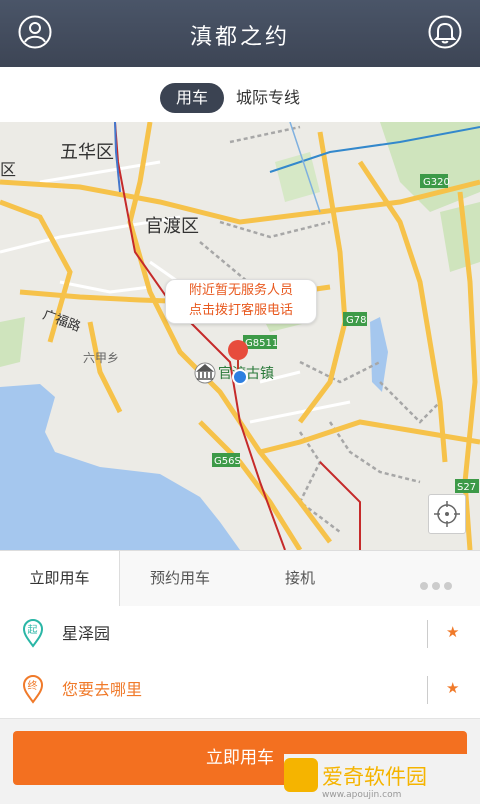  What do you see at coordinates (33, 630) in the screenshot?
I see `start-badge: 起` at bounding box center [33, 630].